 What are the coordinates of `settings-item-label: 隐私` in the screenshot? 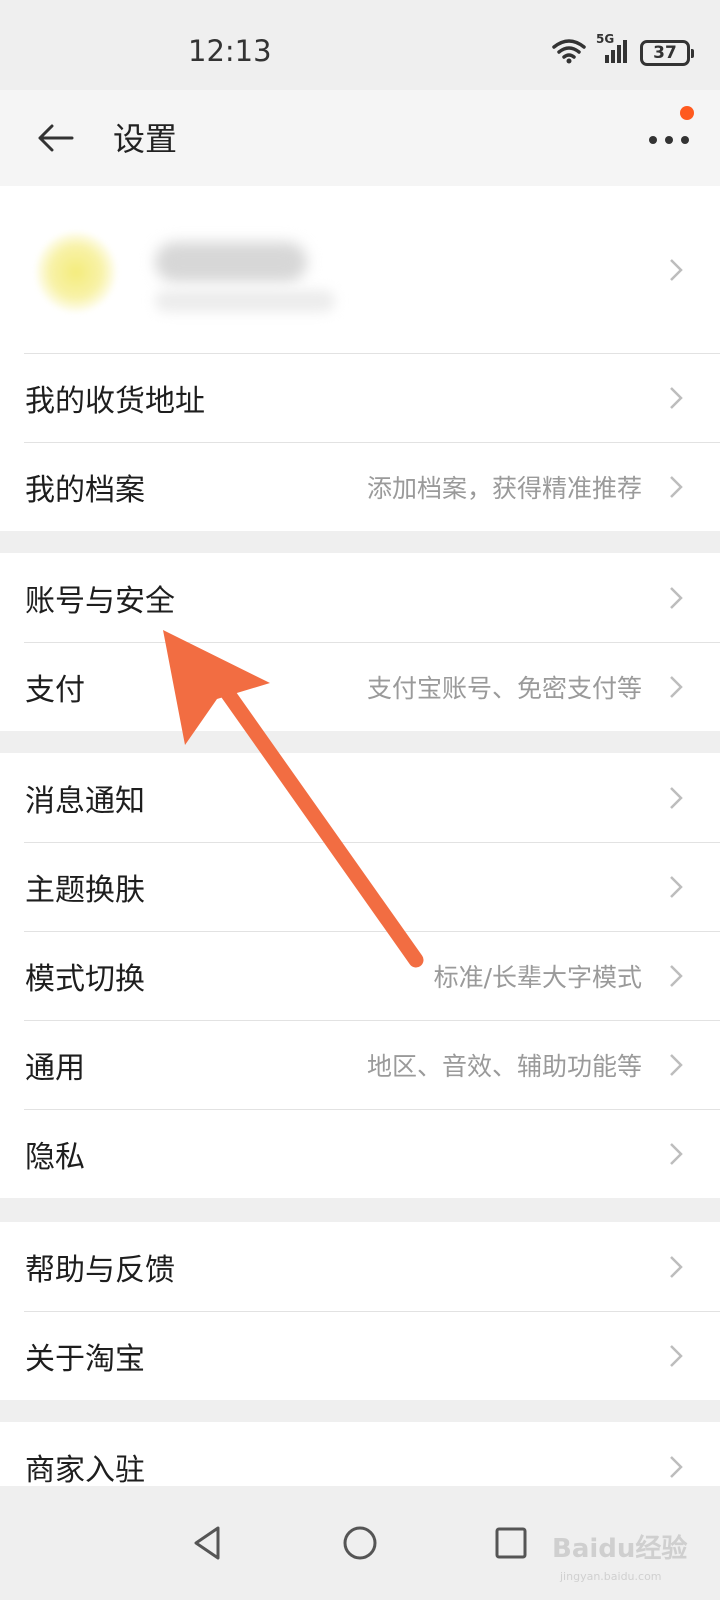 It's located at (55, 1157).